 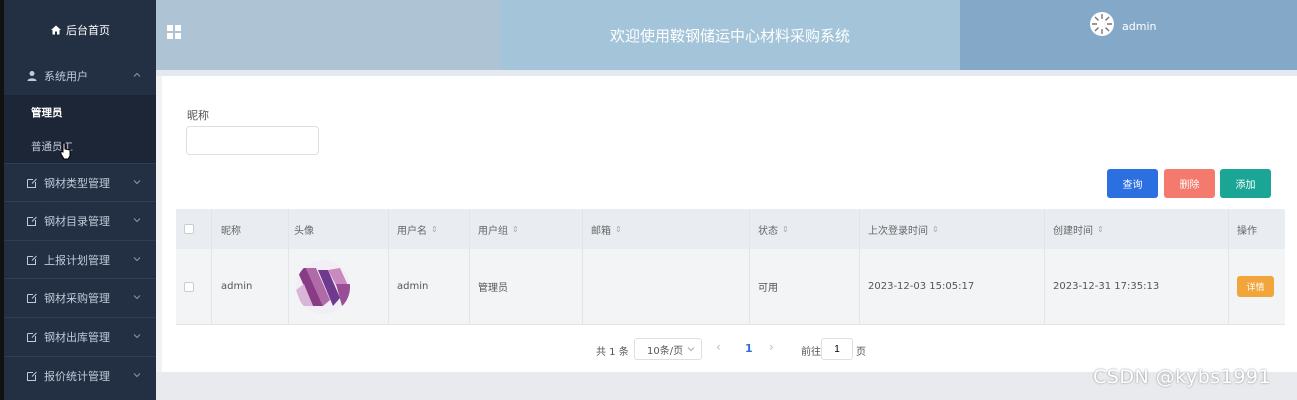 I want to click on column-label: 操作, so click(x=1247, y=231).